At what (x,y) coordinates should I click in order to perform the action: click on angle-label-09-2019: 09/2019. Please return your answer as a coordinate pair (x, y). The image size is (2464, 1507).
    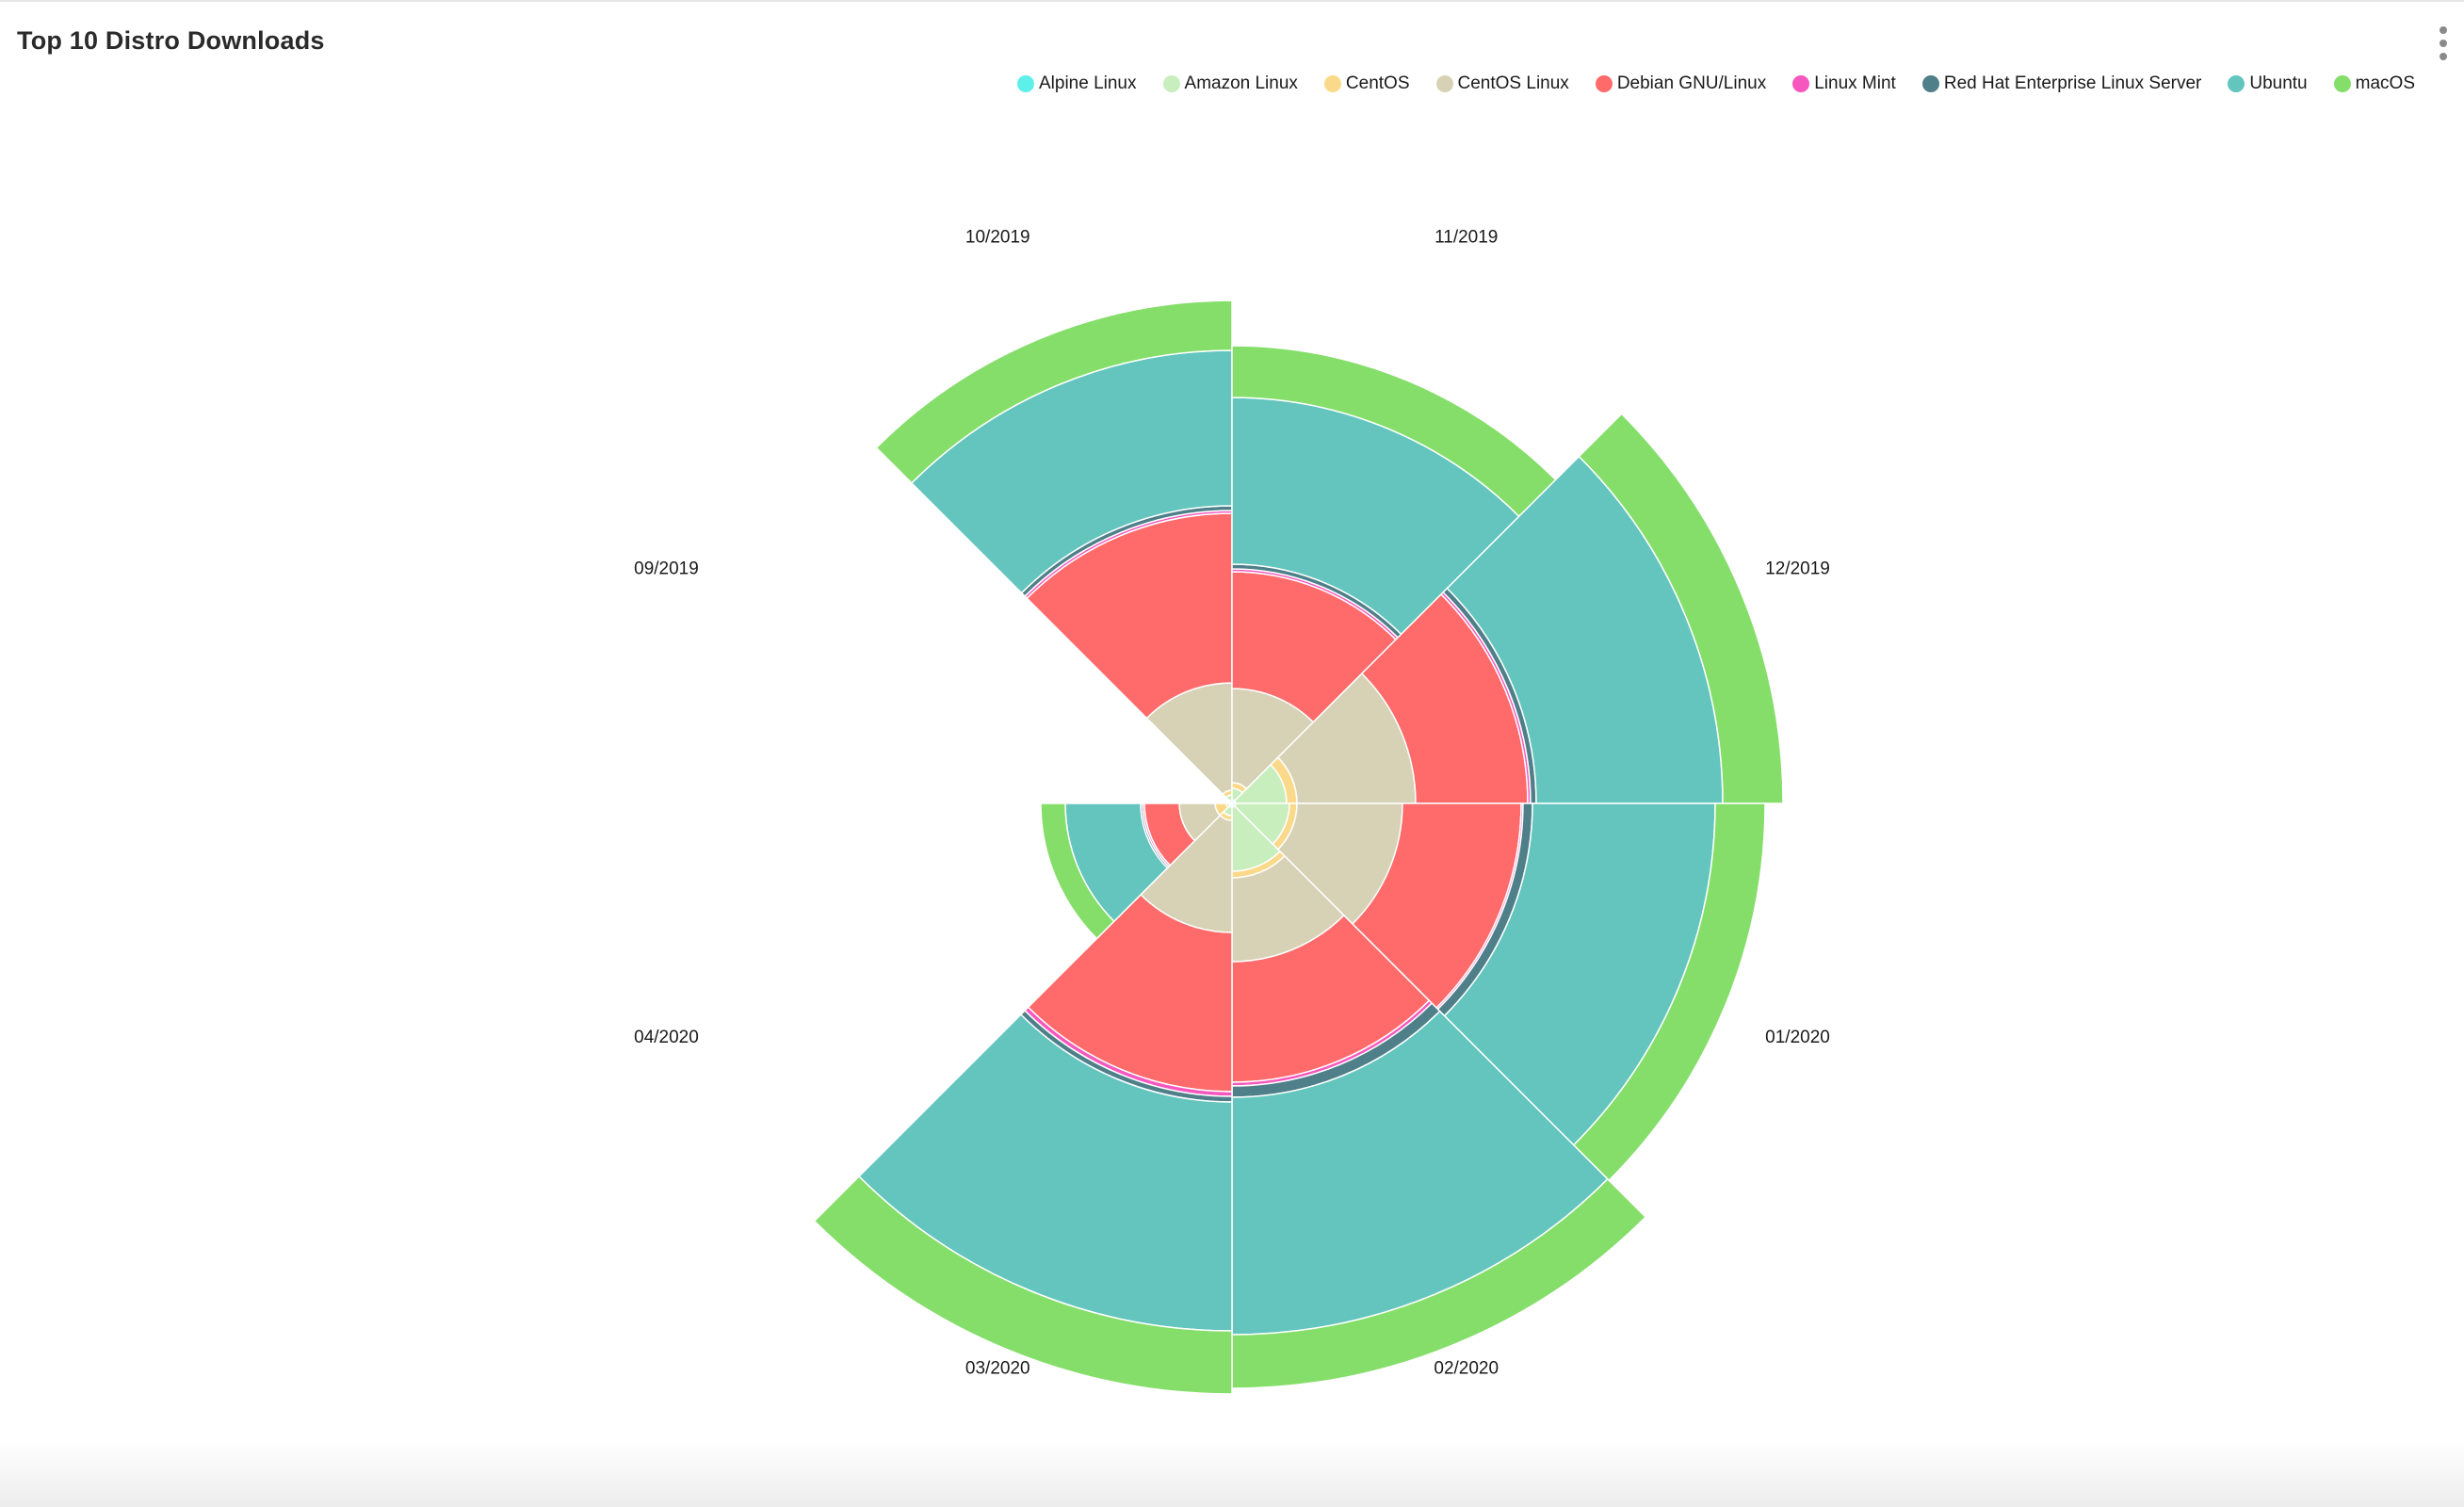
    Looking at the image, I should click on (667, 568).